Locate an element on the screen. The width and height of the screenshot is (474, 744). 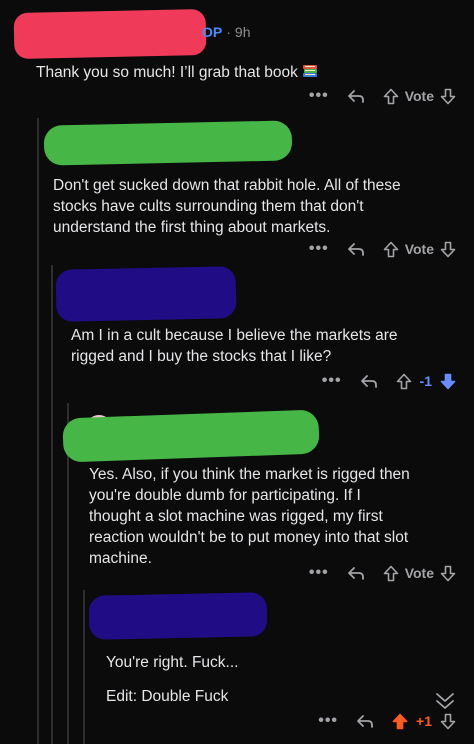
vote-group: -1 is located at coordinates (426, 381).